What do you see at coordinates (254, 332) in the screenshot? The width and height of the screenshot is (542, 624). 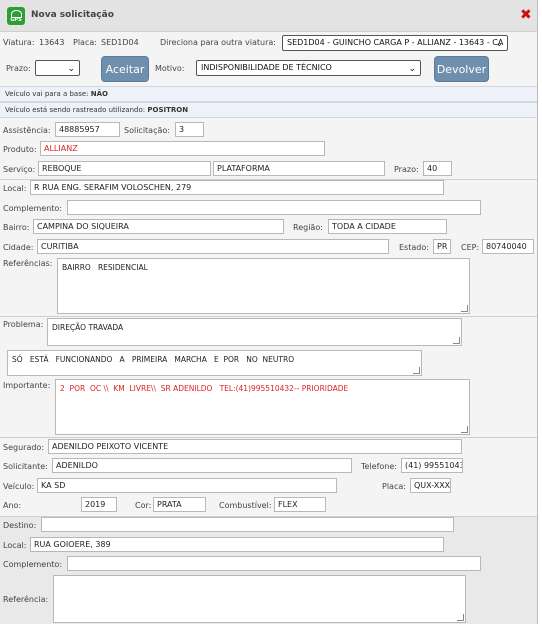 I see `problema-textarea: DIREÇÃO TRAVADA` at bounding box center [254, 332].